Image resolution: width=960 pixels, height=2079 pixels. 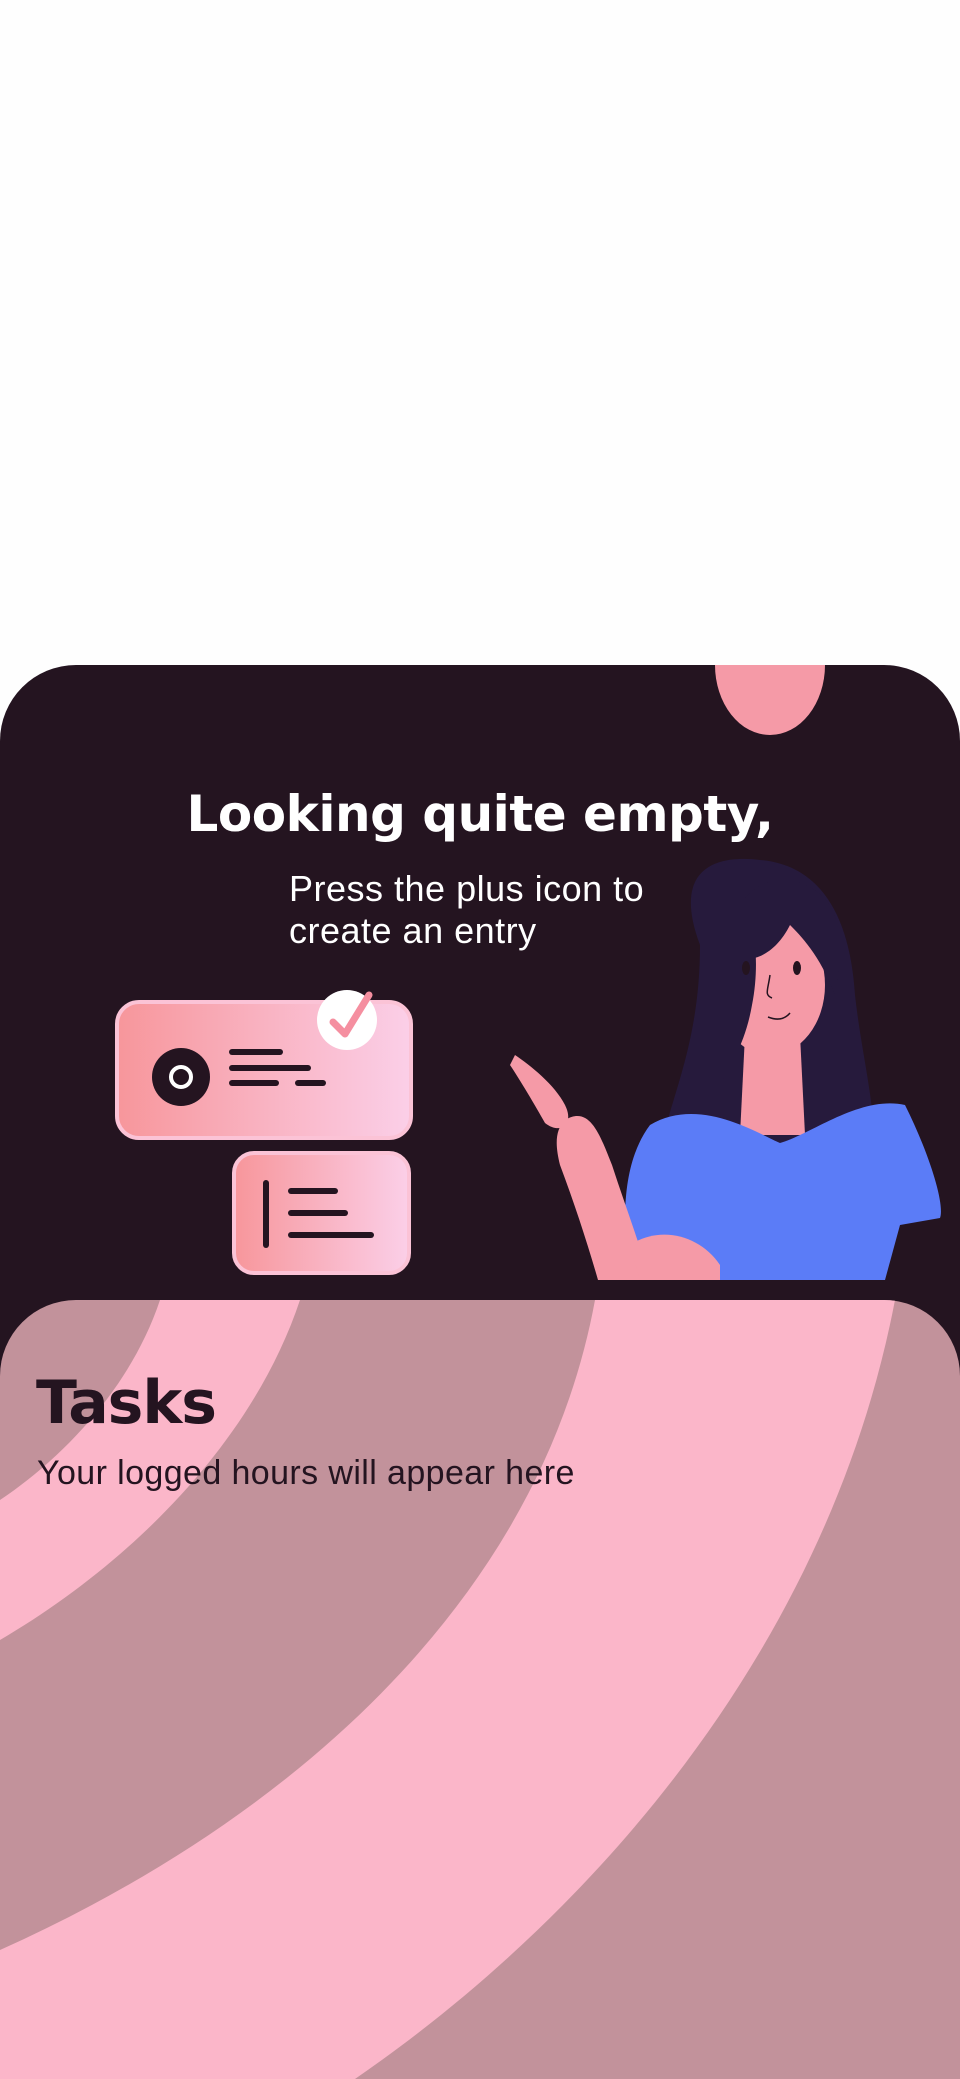 What do you see at coordinates (480, 814) in the screenshot?
I see `empty-state-title: Looking quite empty,` at bounding box center [480, 814].